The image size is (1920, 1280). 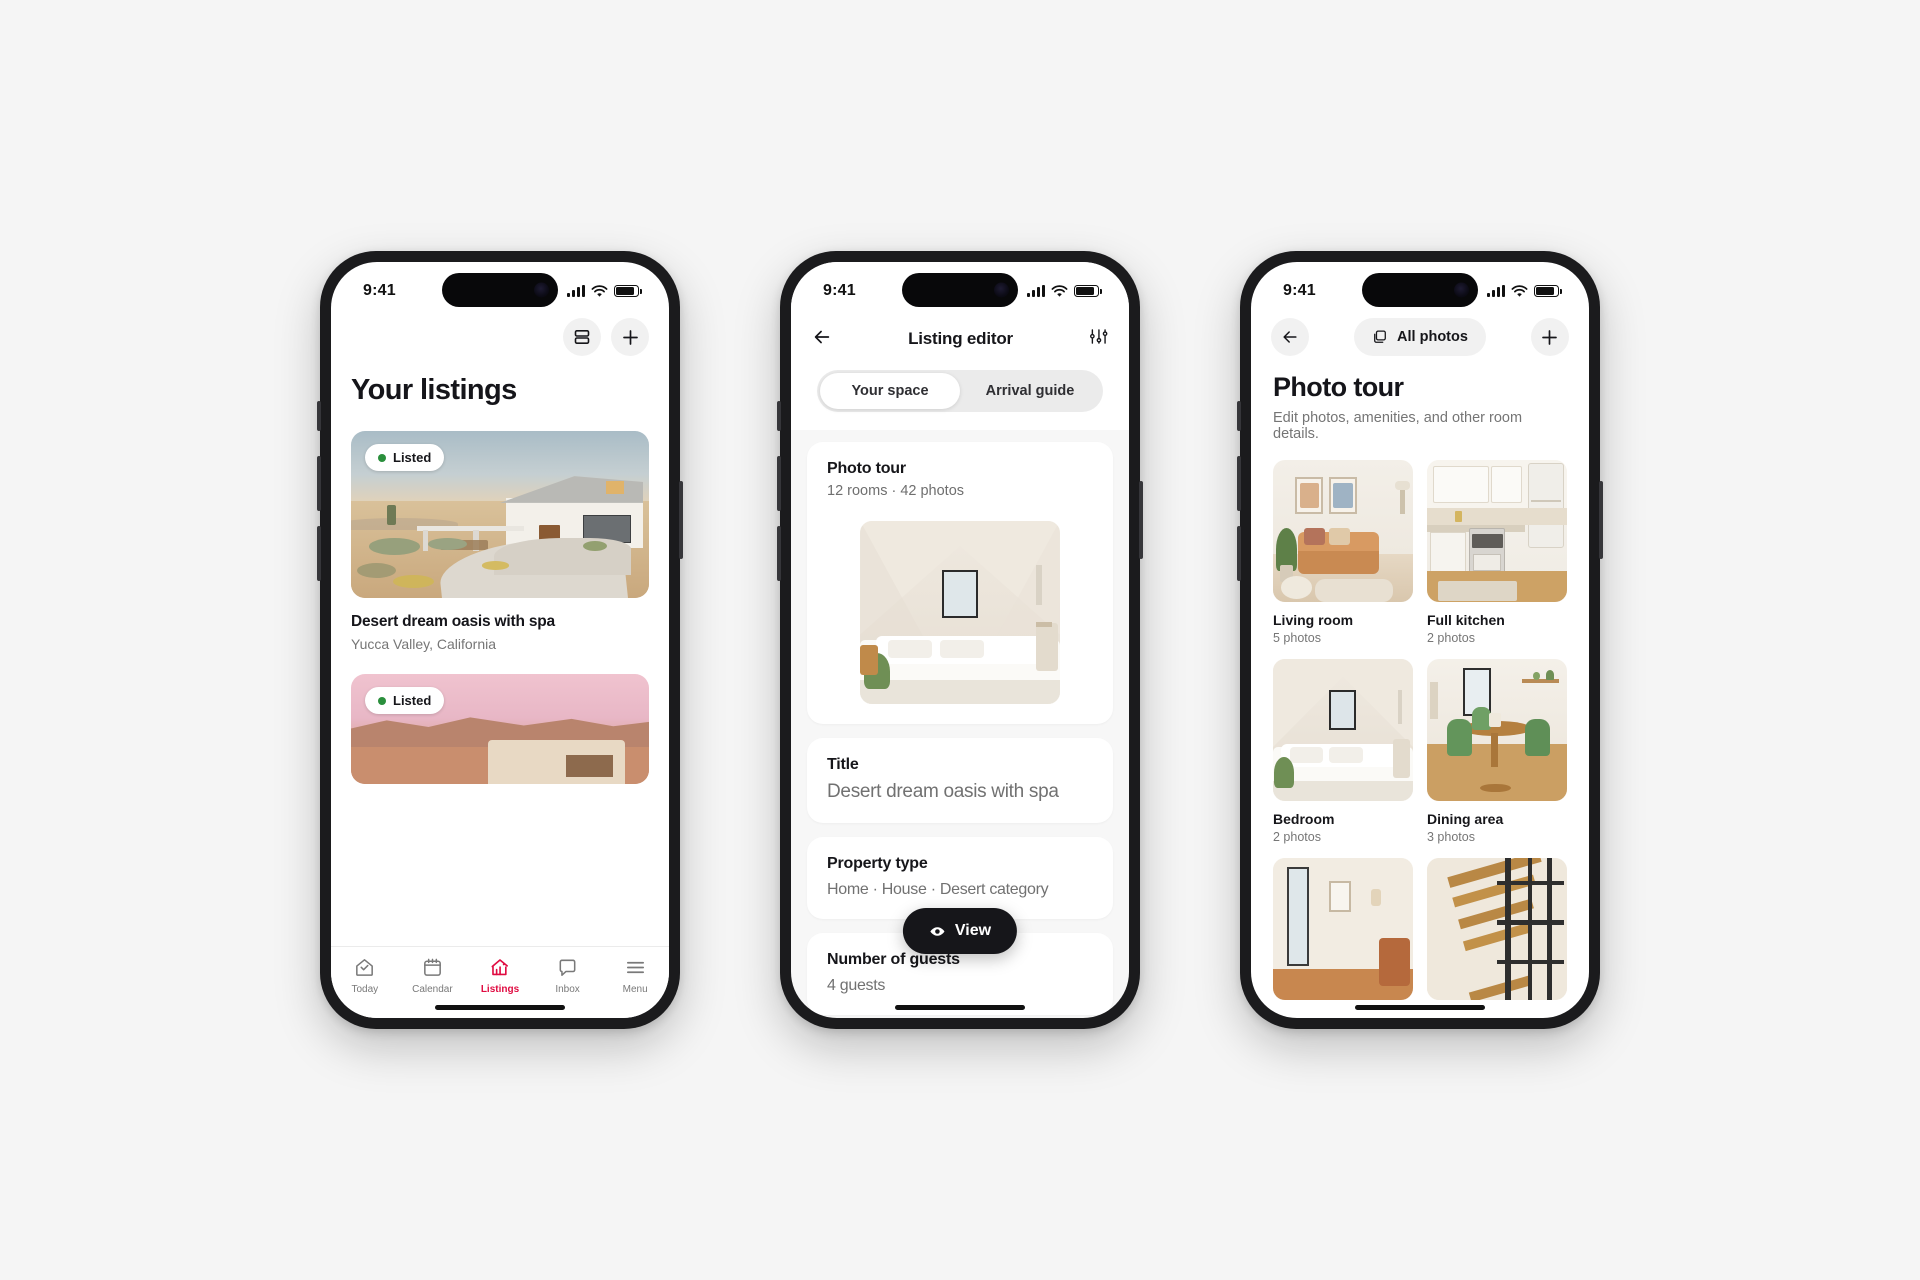 I want to click on room-tile-full-kitchen: Full kitchen 2 photos, so click(x=1497, y=552).